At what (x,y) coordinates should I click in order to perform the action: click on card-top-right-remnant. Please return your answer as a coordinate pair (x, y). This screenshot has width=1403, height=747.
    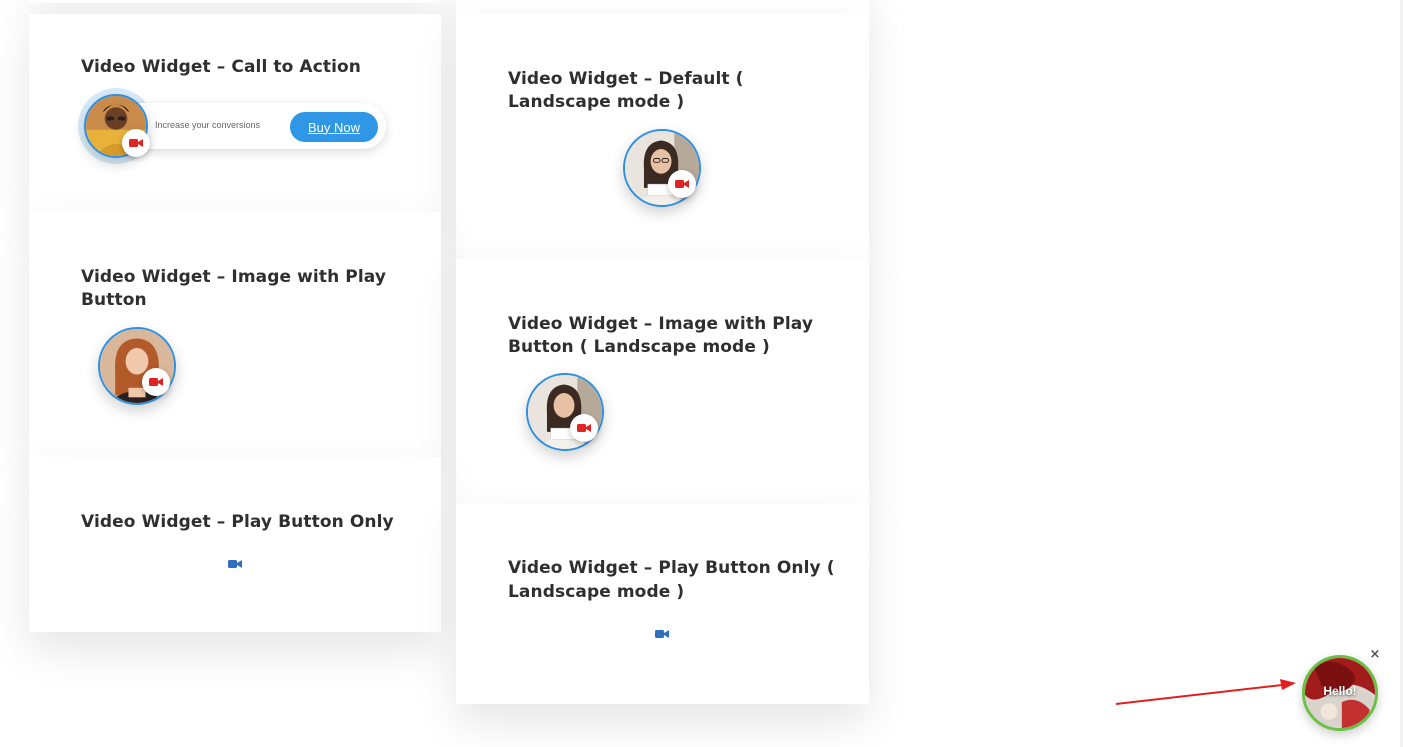
    Looking at the image, I should click on (662, 7).